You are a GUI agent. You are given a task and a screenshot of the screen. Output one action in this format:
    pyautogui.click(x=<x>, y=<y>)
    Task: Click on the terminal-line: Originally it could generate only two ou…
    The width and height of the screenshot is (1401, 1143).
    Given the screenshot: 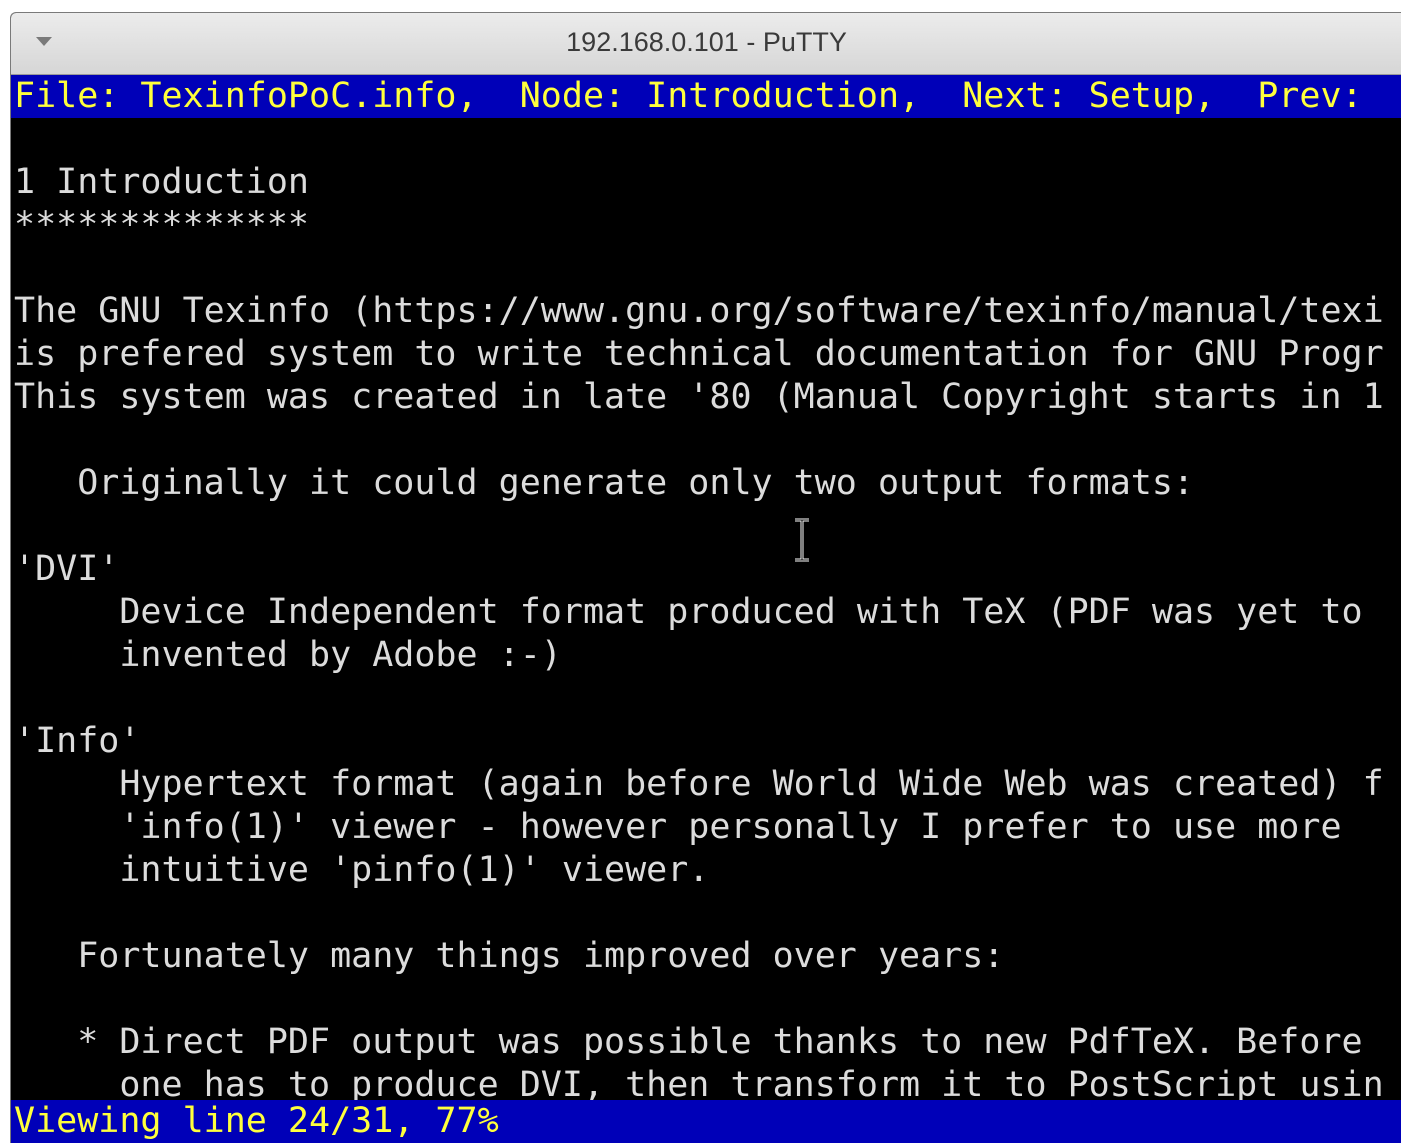 What is the action you would take?
    pyautogui.click(x=604, y=483)
    